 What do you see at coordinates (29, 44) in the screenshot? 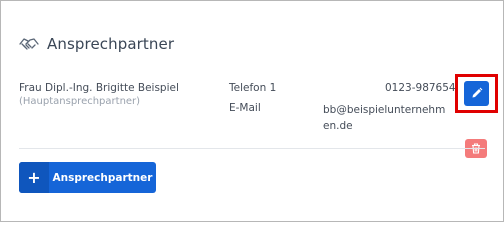
I see `handshake-icon` at bounding box center [29, 44].